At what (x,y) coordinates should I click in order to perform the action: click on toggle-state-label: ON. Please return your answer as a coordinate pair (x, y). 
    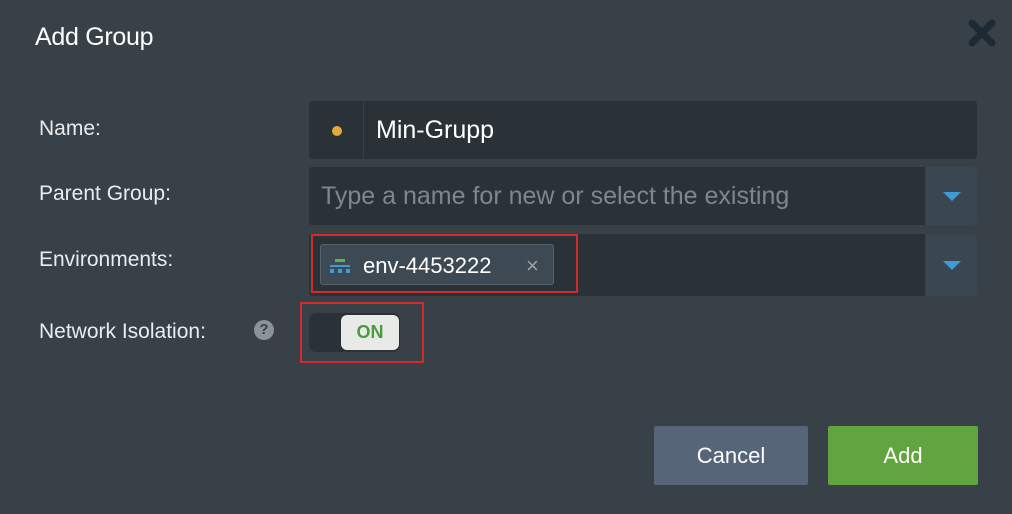
    Looking at the image, I should click on (370, 332).